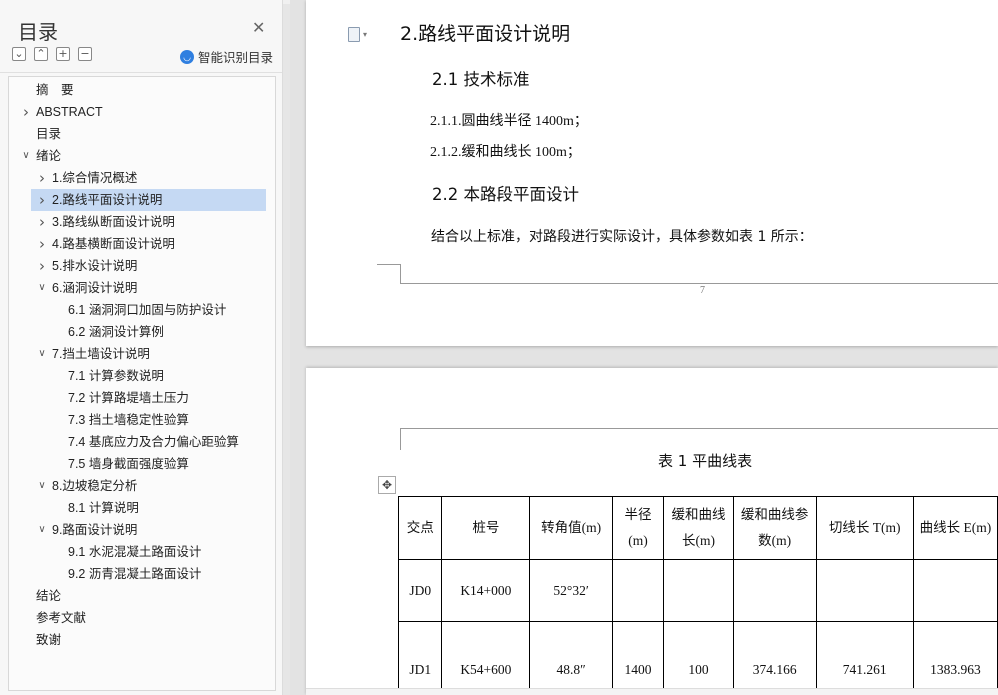 This screenshot has width=998, height=695. What do you see at coordinates (571, 590) in the screenshot?
I see `table-cell: 52°32′` at bounding box center [571, 590].